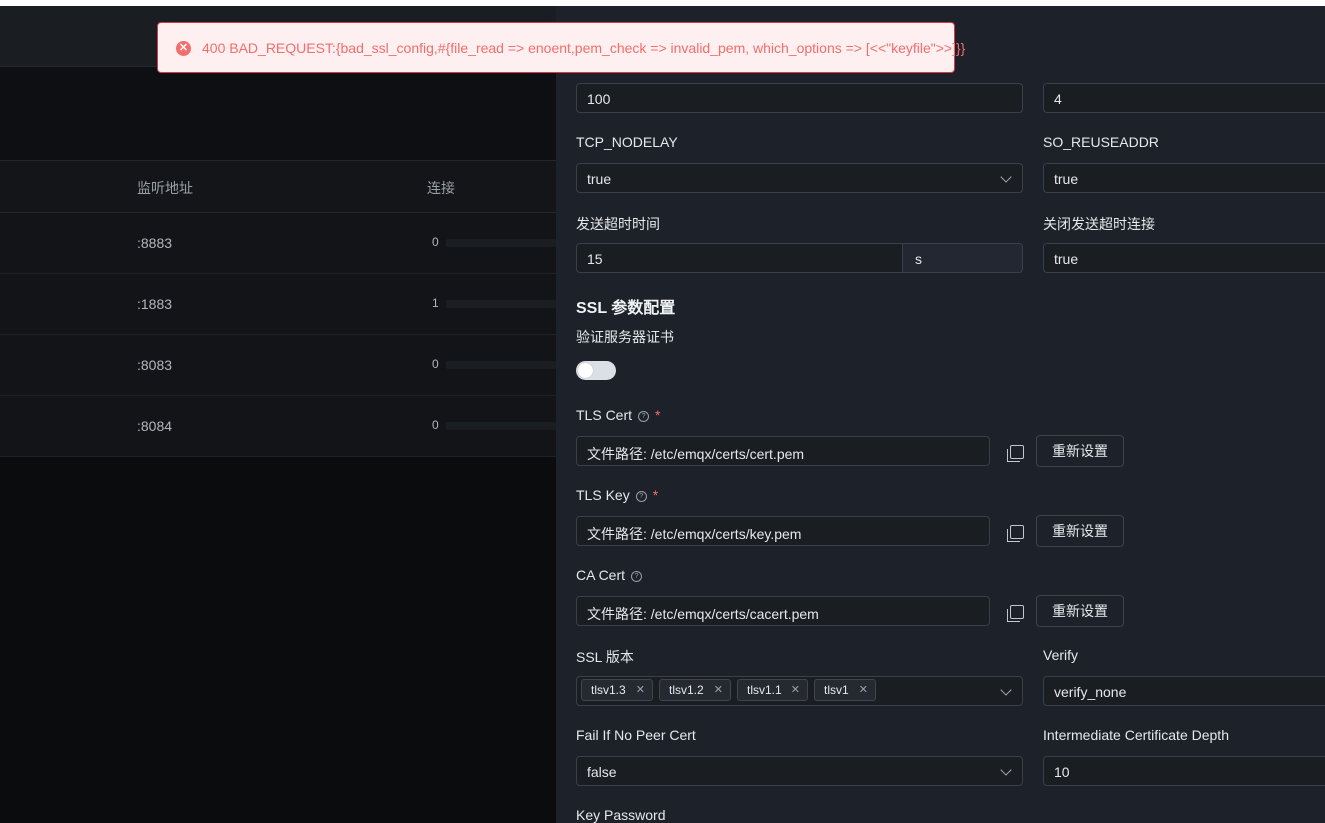  Describe the element at coordinates (608, 690) in the screenshot. I see `tag-label: tlsv1.3` at that location.